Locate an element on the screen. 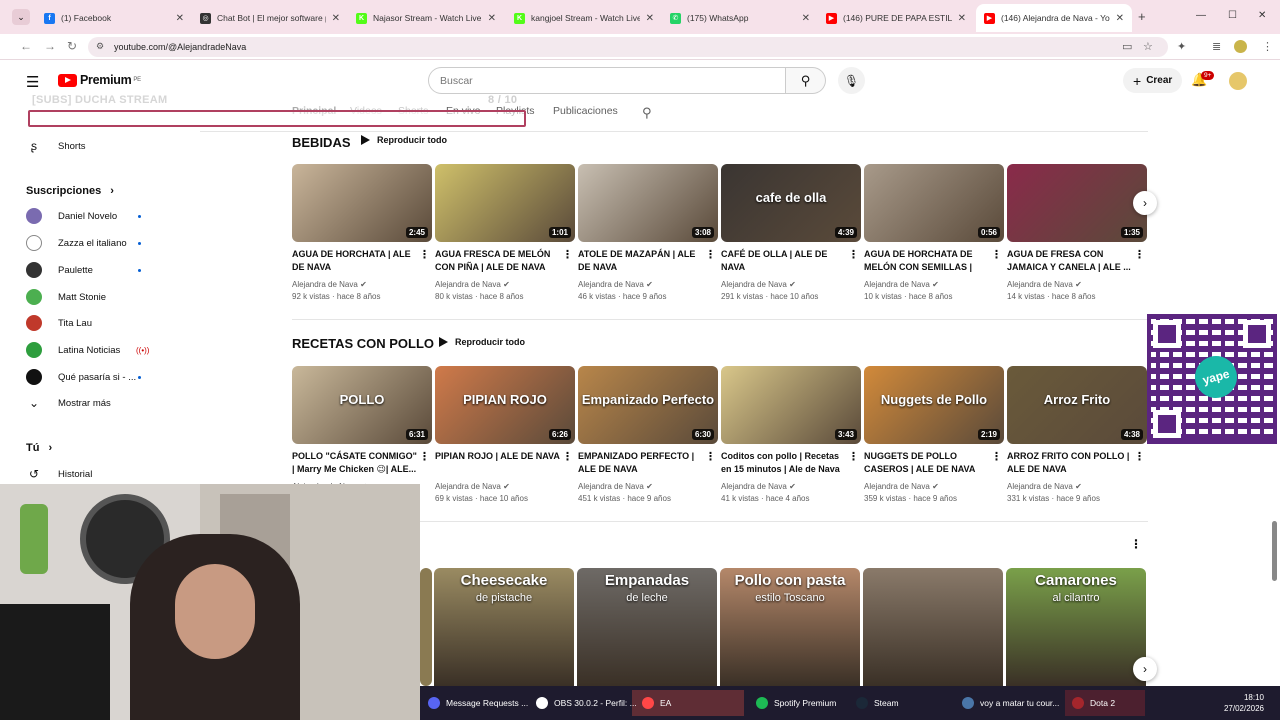  forward-icon: → is located at coordinates (50, 46).